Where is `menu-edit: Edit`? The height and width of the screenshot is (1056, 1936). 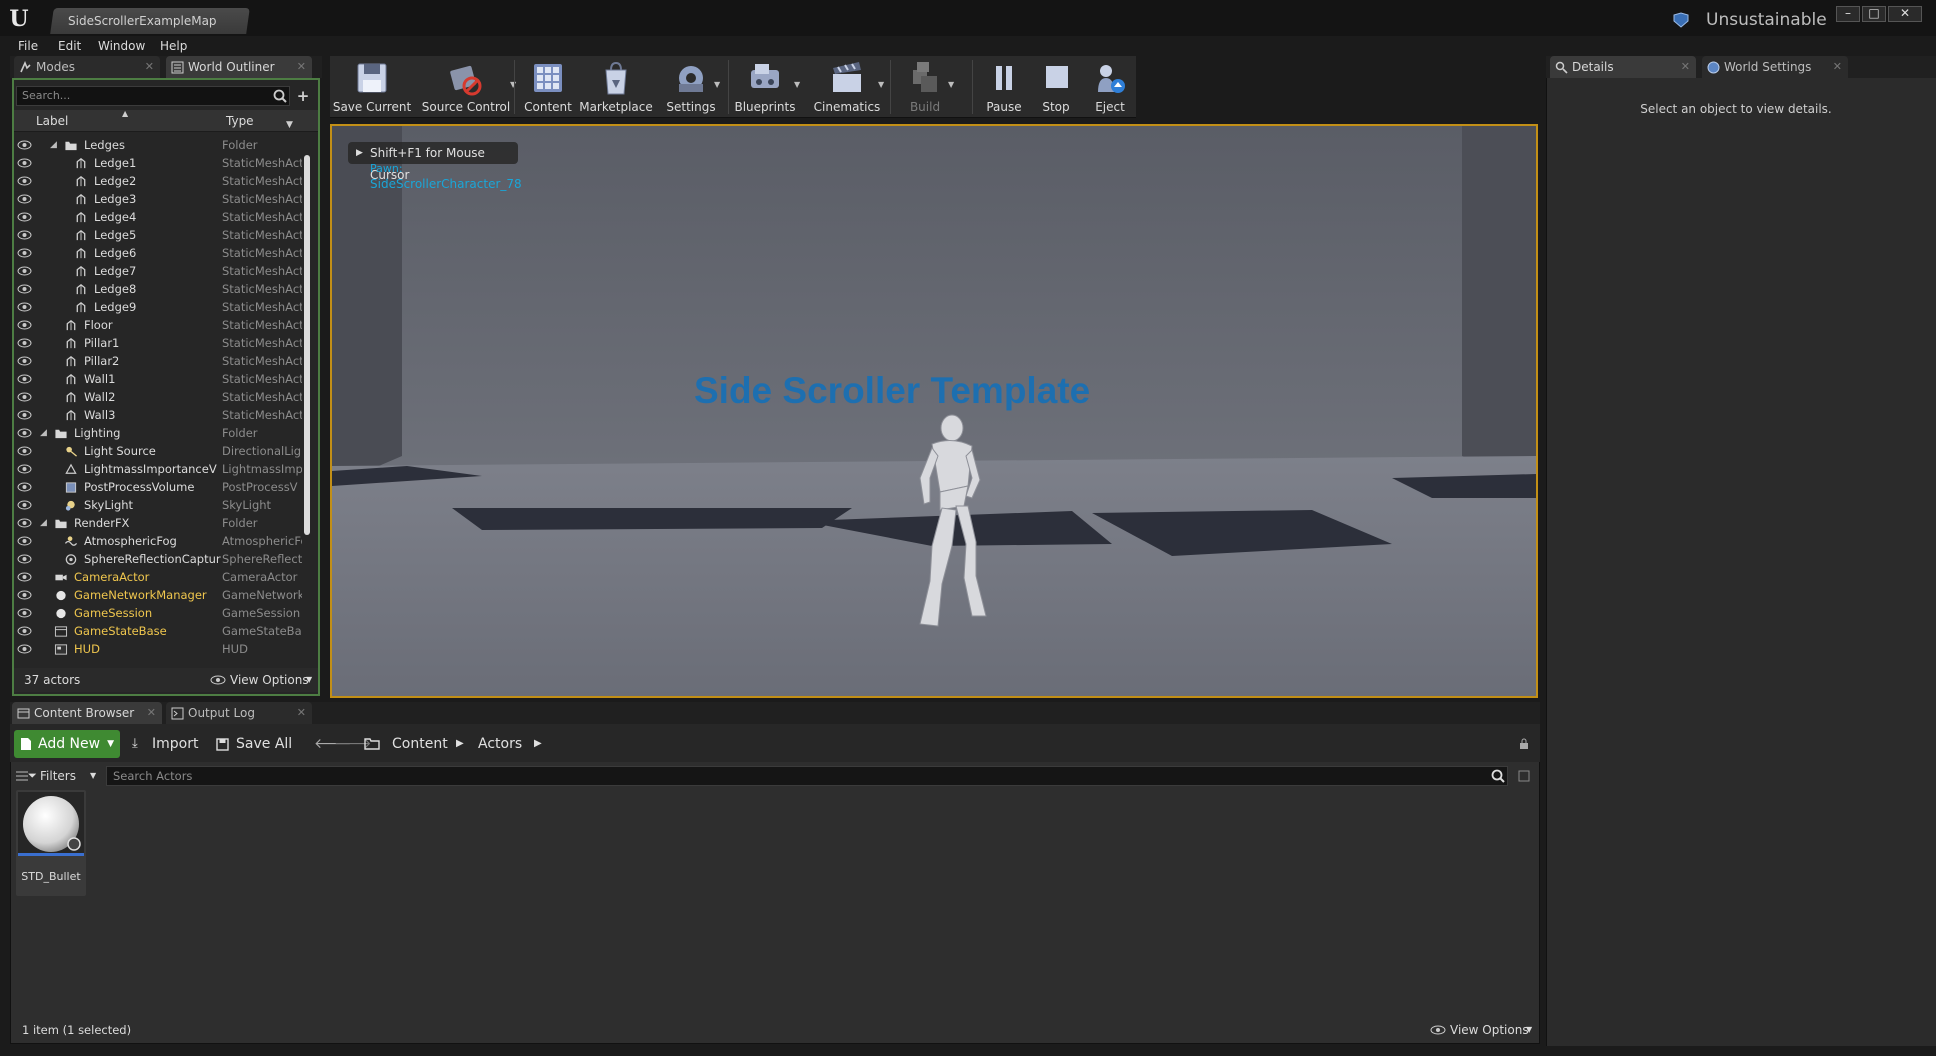 menu-edit: Edit is located at coordinates (69, 46).